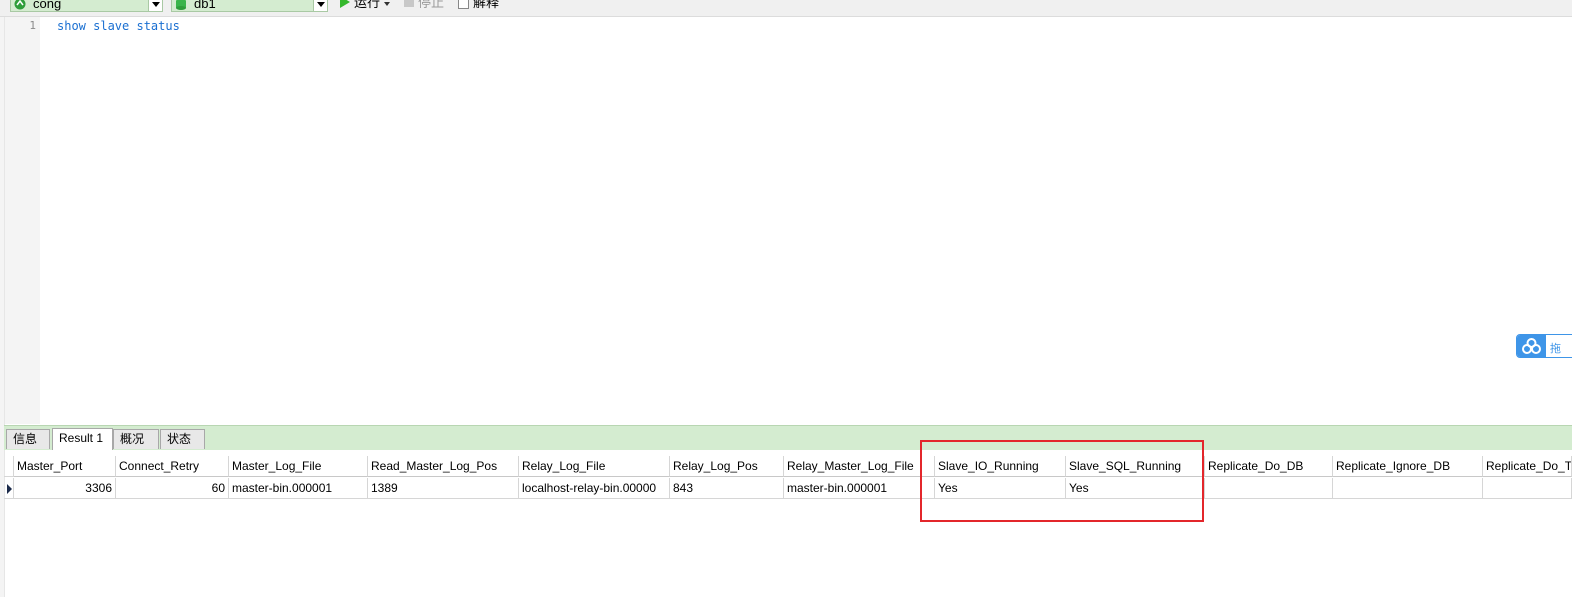  Describe the element at coordinates (1062, 481) in the screenshot. I see `highlight-box` at that location.